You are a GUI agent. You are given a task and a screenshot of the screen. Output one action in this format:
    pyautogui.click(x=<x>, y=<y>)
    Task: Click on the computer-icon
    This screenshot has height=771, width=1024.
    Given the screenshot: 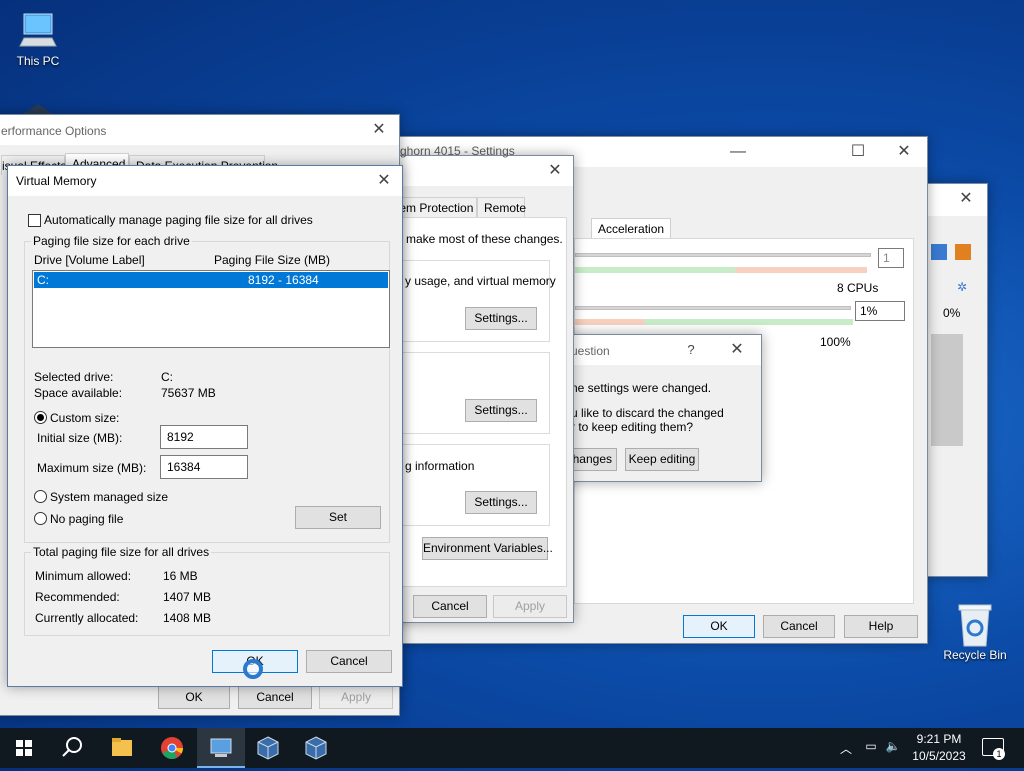 What is the action you would take?
    pyautogui.click(x=38, y=30)
    